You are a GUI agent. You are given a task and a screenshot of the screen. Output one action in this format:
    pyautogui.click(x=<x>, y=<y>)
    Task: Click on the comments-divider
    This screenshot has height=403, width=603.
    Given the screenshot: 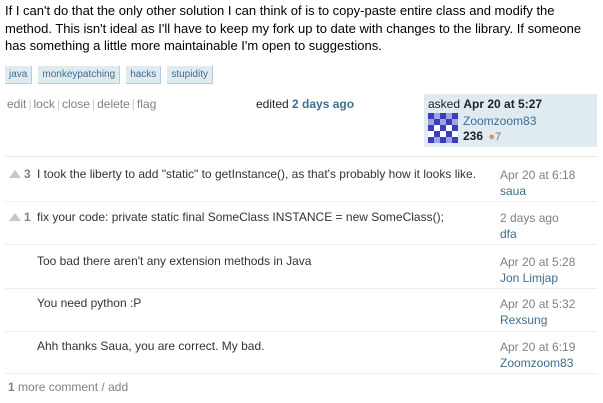 What is the action you would take?
    pyautogui.click(x=301, y=156)
    